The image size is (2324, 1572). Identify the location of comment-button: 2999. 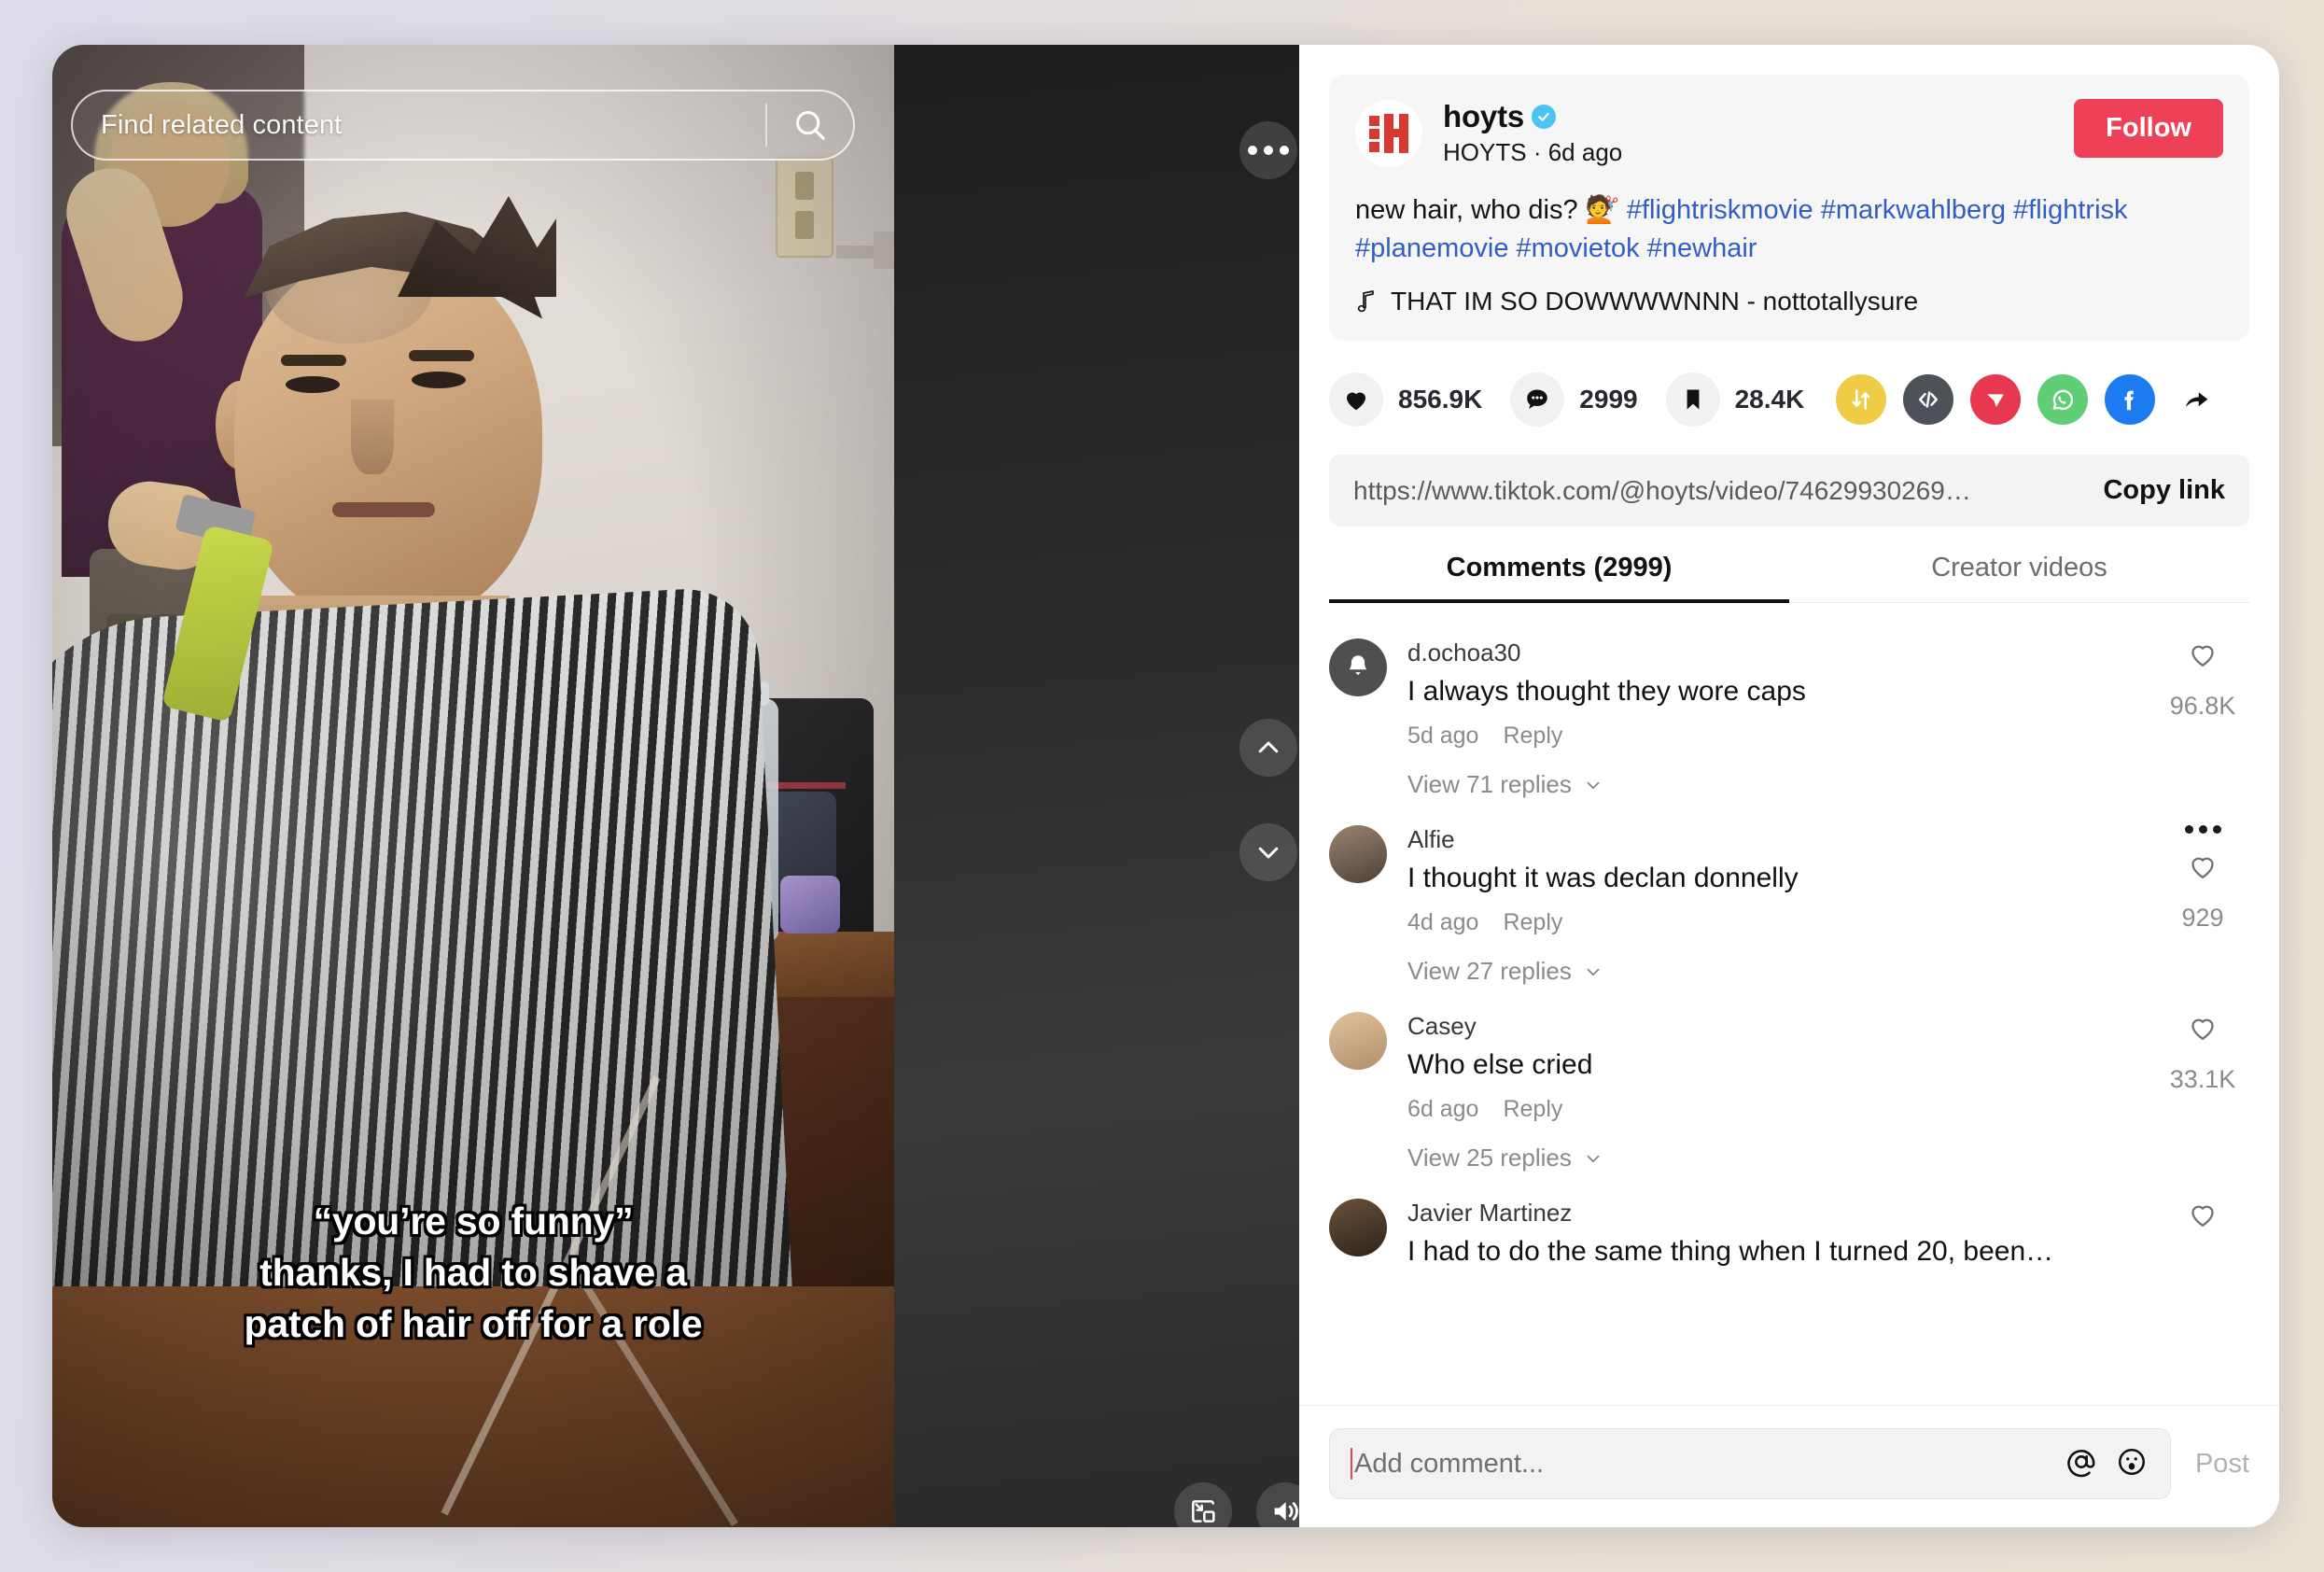
(1574, 400).